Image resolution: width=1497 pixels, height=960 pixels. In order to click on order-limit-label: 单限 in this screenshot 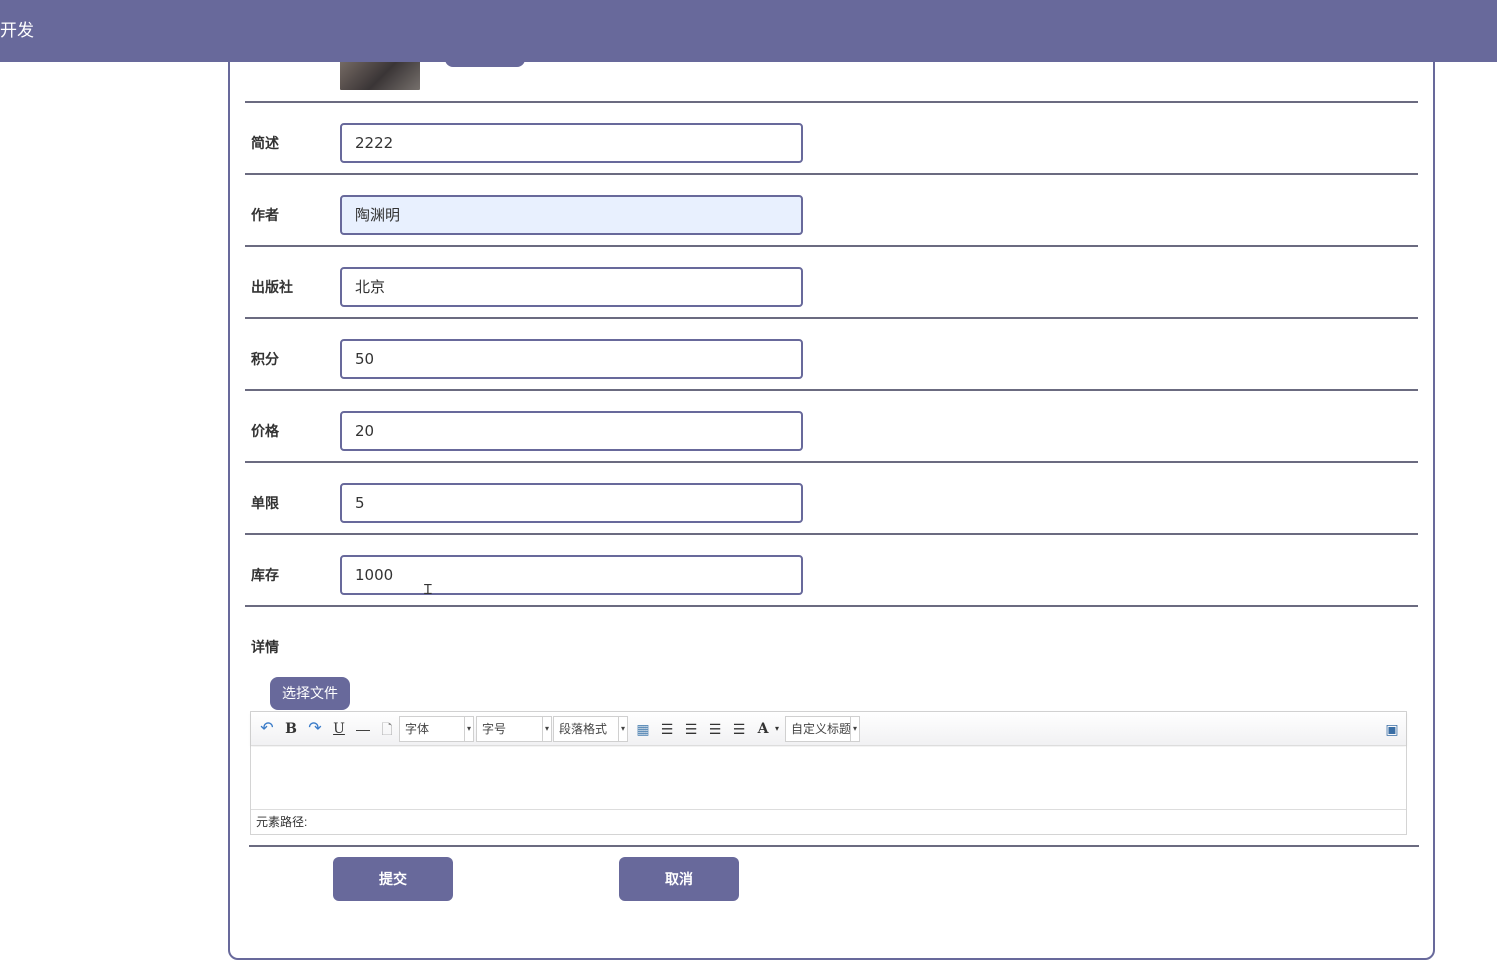, I will do `click(265, 503)`.